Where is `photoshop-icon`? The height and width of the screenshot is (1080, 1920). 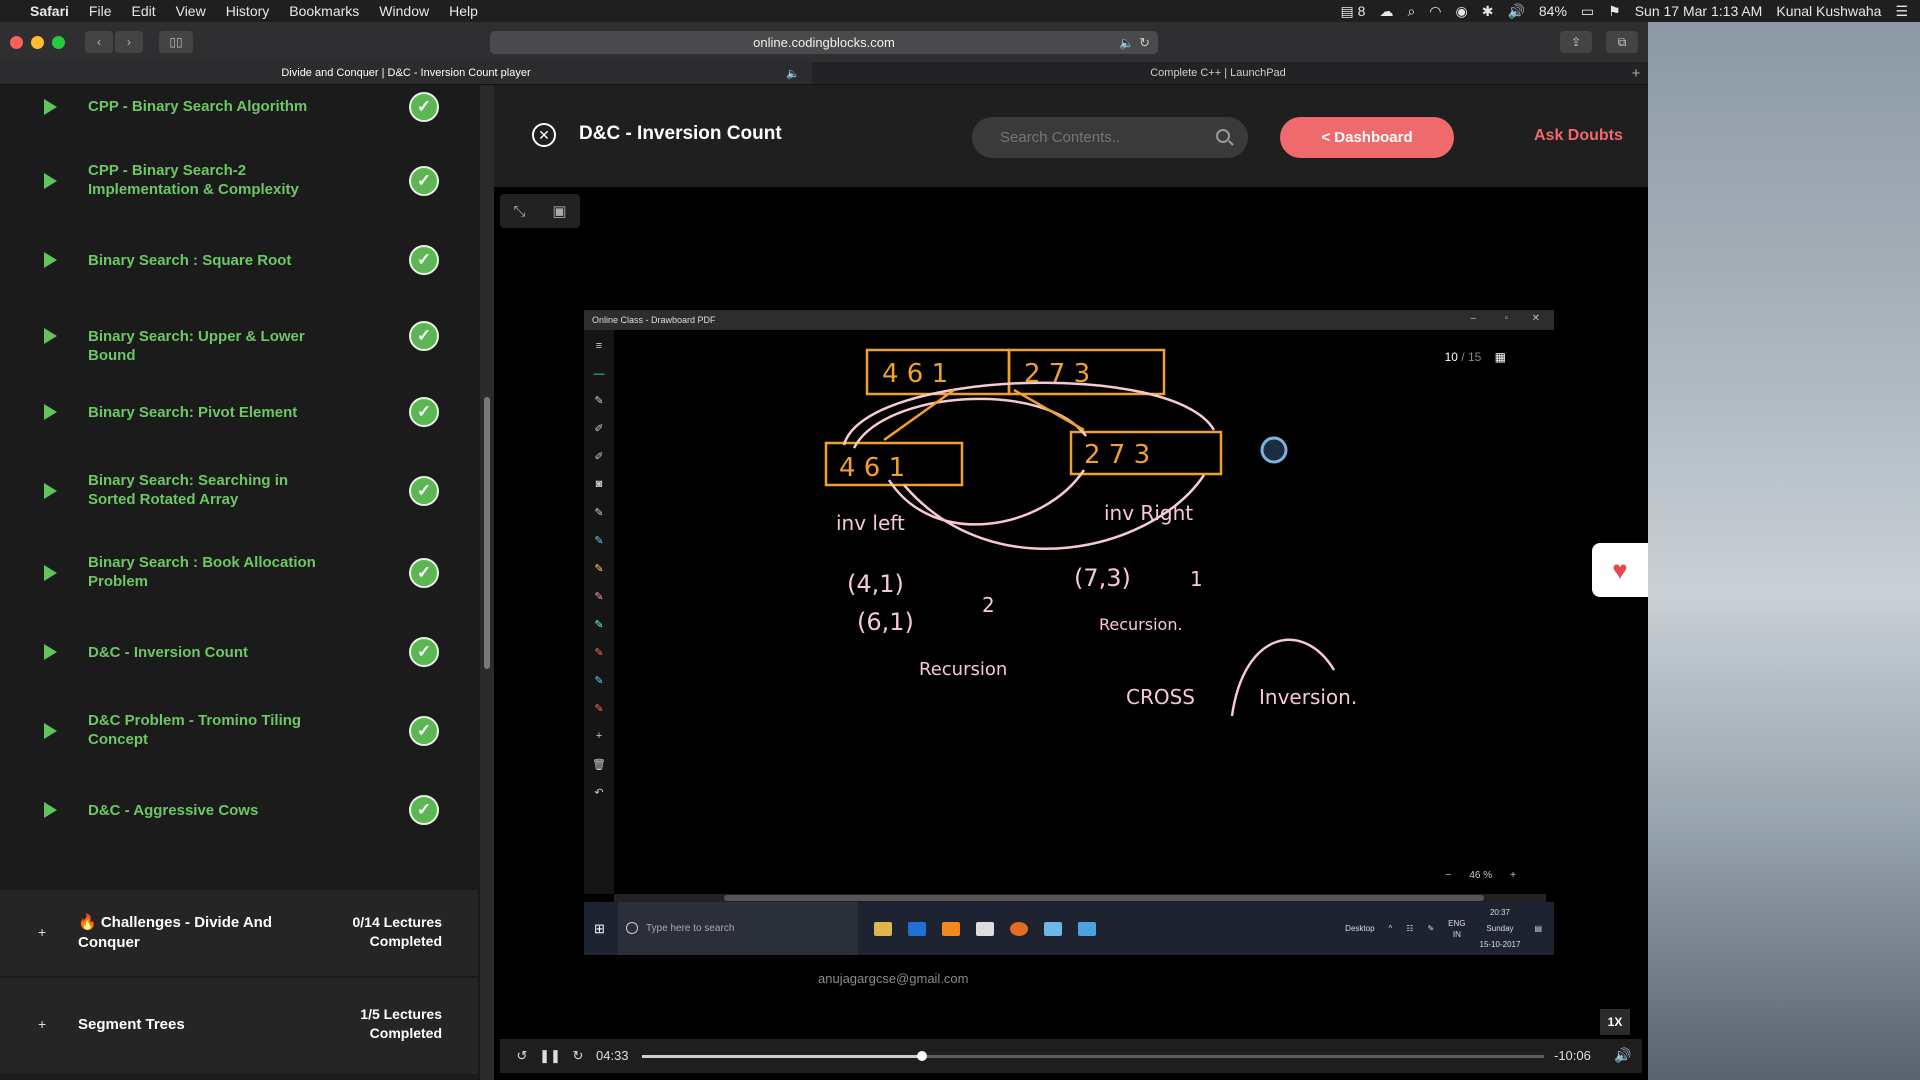 photoshop-icon is located at coordinates (917, 928).